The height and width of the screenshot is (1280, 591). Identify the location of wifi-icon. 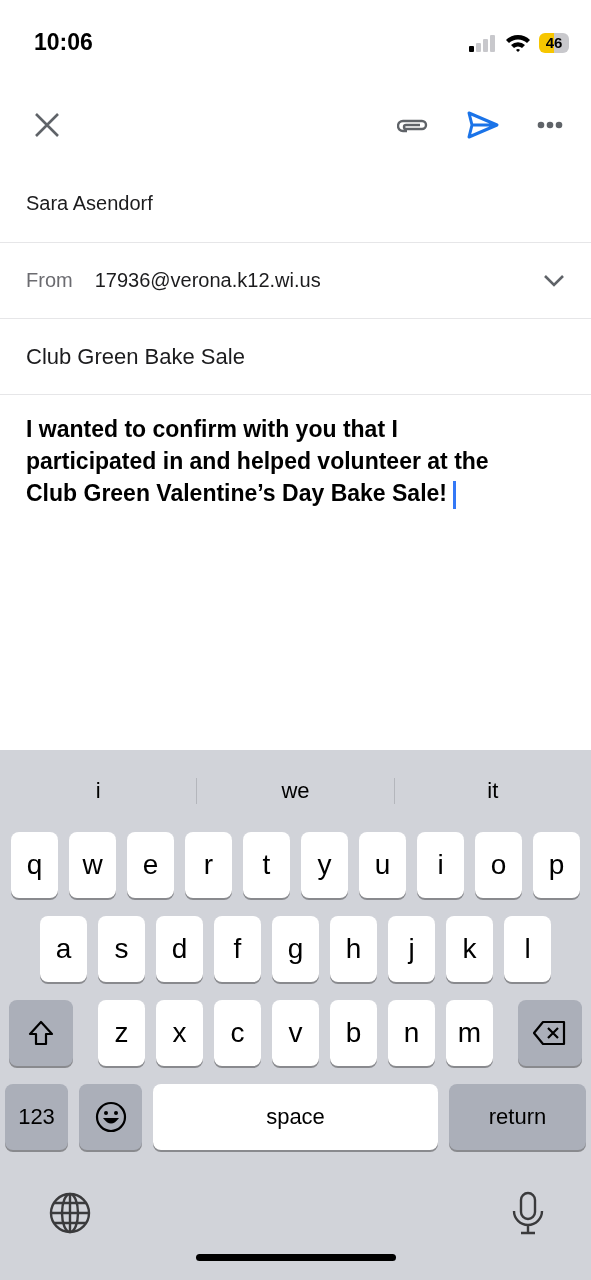
(518, 42).